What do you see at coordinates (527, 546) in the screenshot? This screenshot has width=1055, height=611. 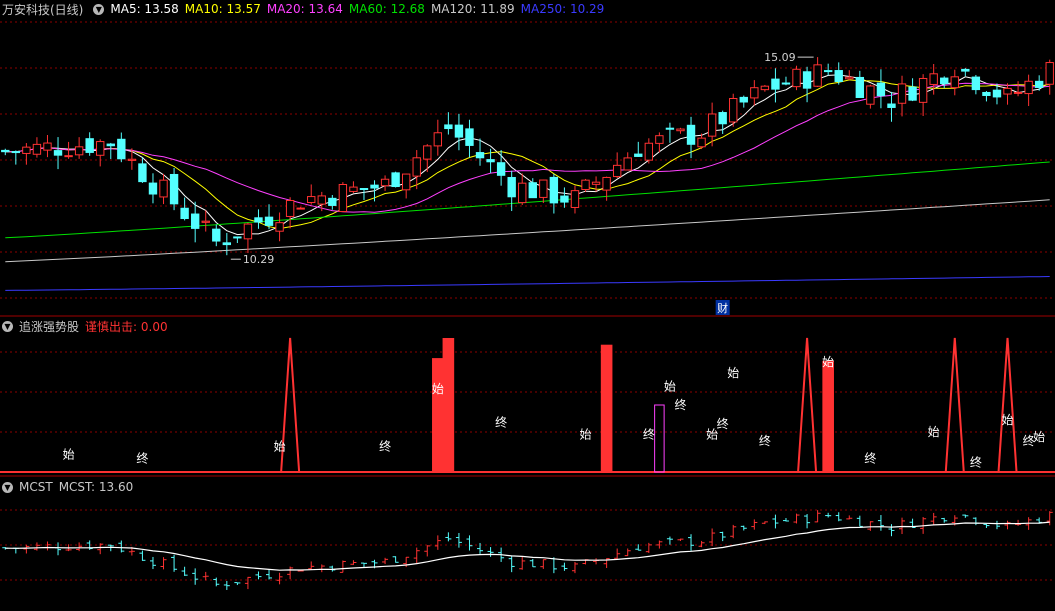 I see `mcst-line` at bounding box center [527, 546].